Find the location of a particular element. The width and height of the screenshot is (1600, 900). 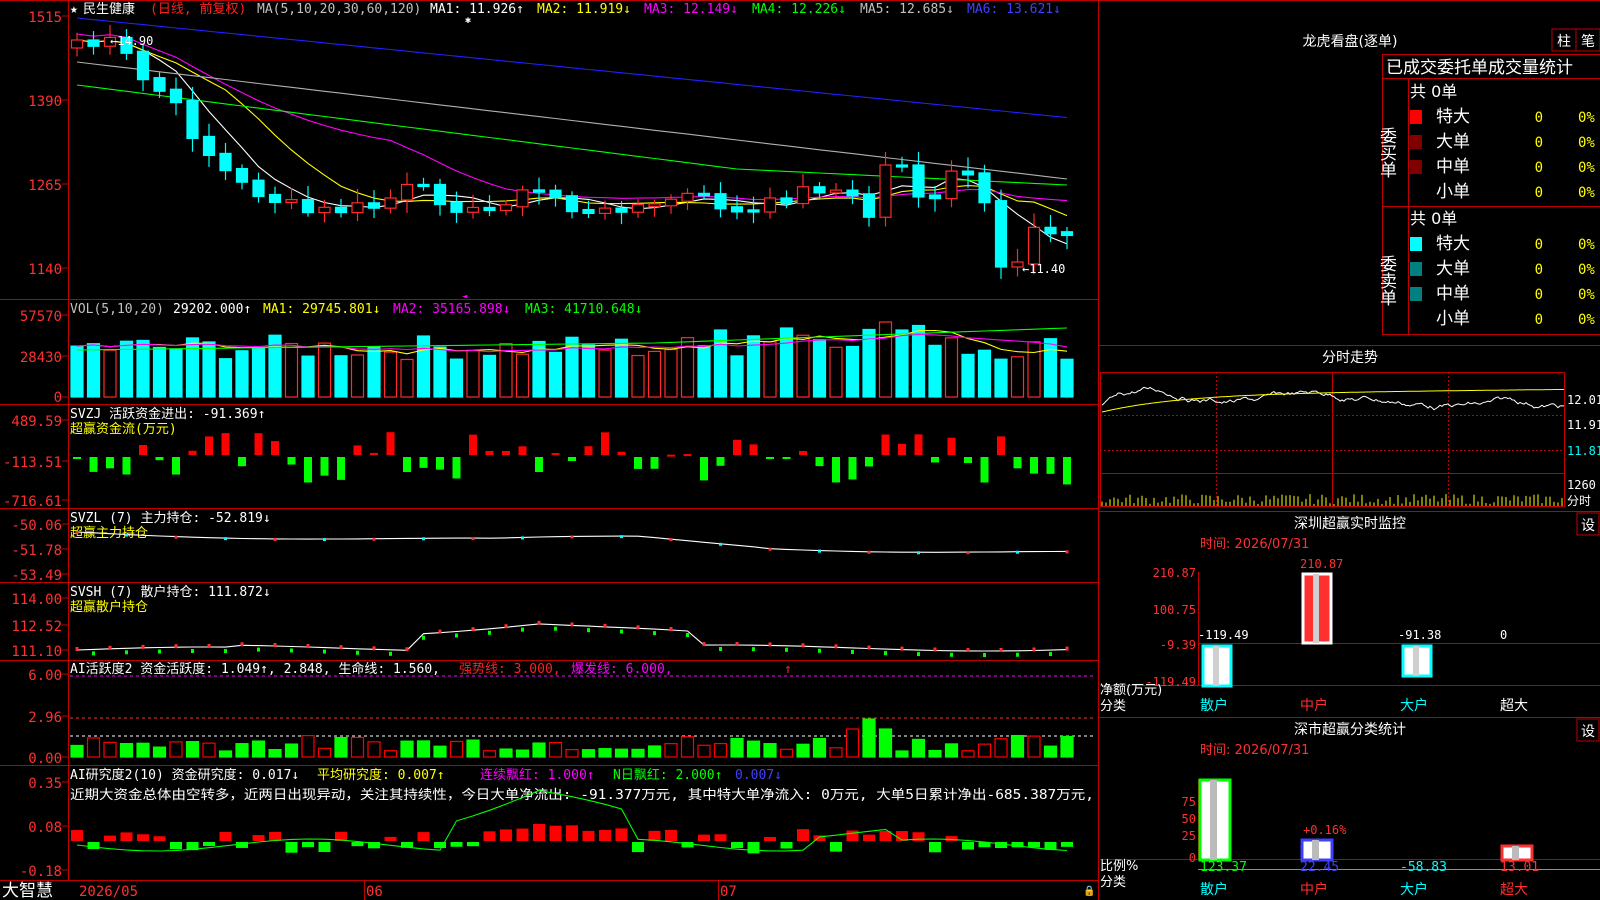

svzl-series is located at coordinates (572, 542).